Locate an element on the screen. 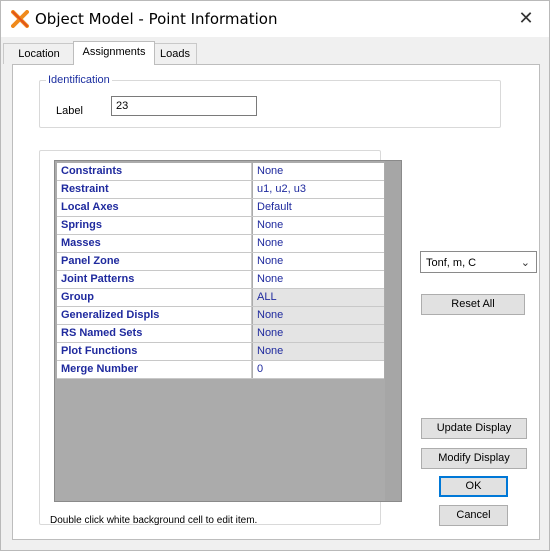  units-dropdown: Tonf, m, C ⌄ is located at coordinates (478, 262).